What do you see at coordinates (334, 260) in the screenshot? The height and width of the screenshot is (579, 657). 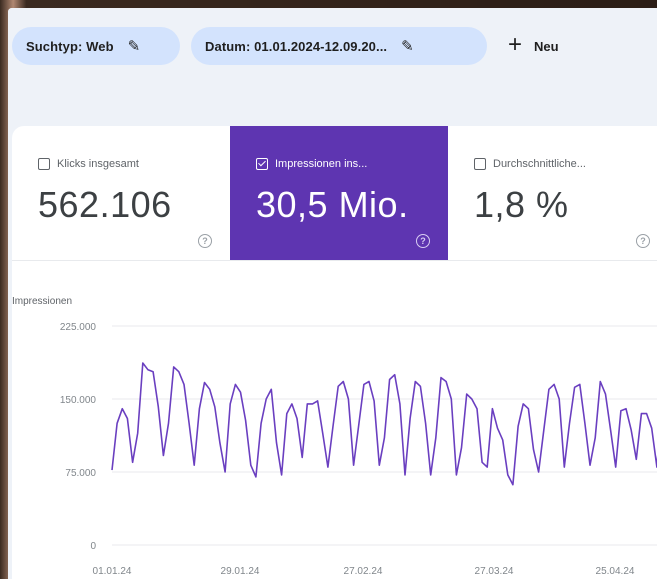 I see `divider` at bounding box center [334, 260].